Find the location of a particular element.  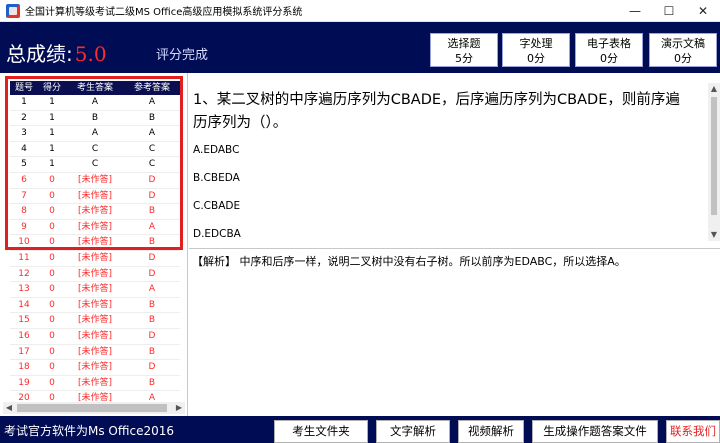

option-a: A.EDABC is located at coordinates (216, 150).